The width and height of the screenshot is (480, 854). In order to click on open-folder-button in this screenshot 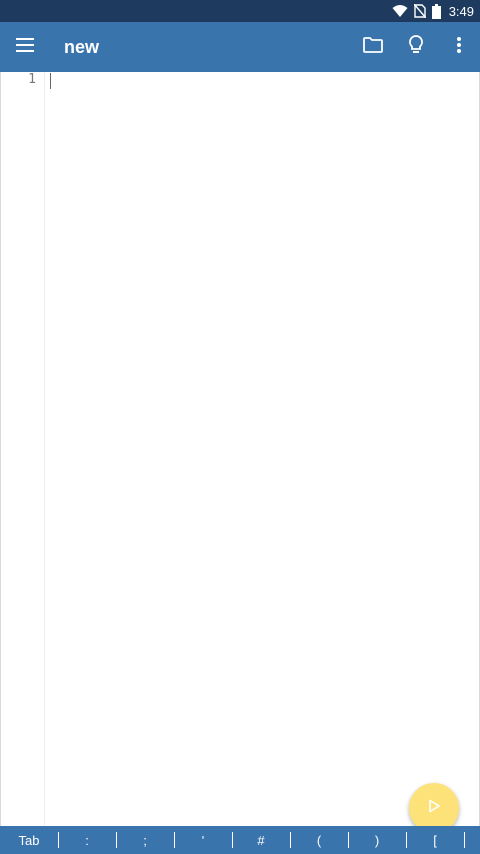, I will do `click(372, 47)`.